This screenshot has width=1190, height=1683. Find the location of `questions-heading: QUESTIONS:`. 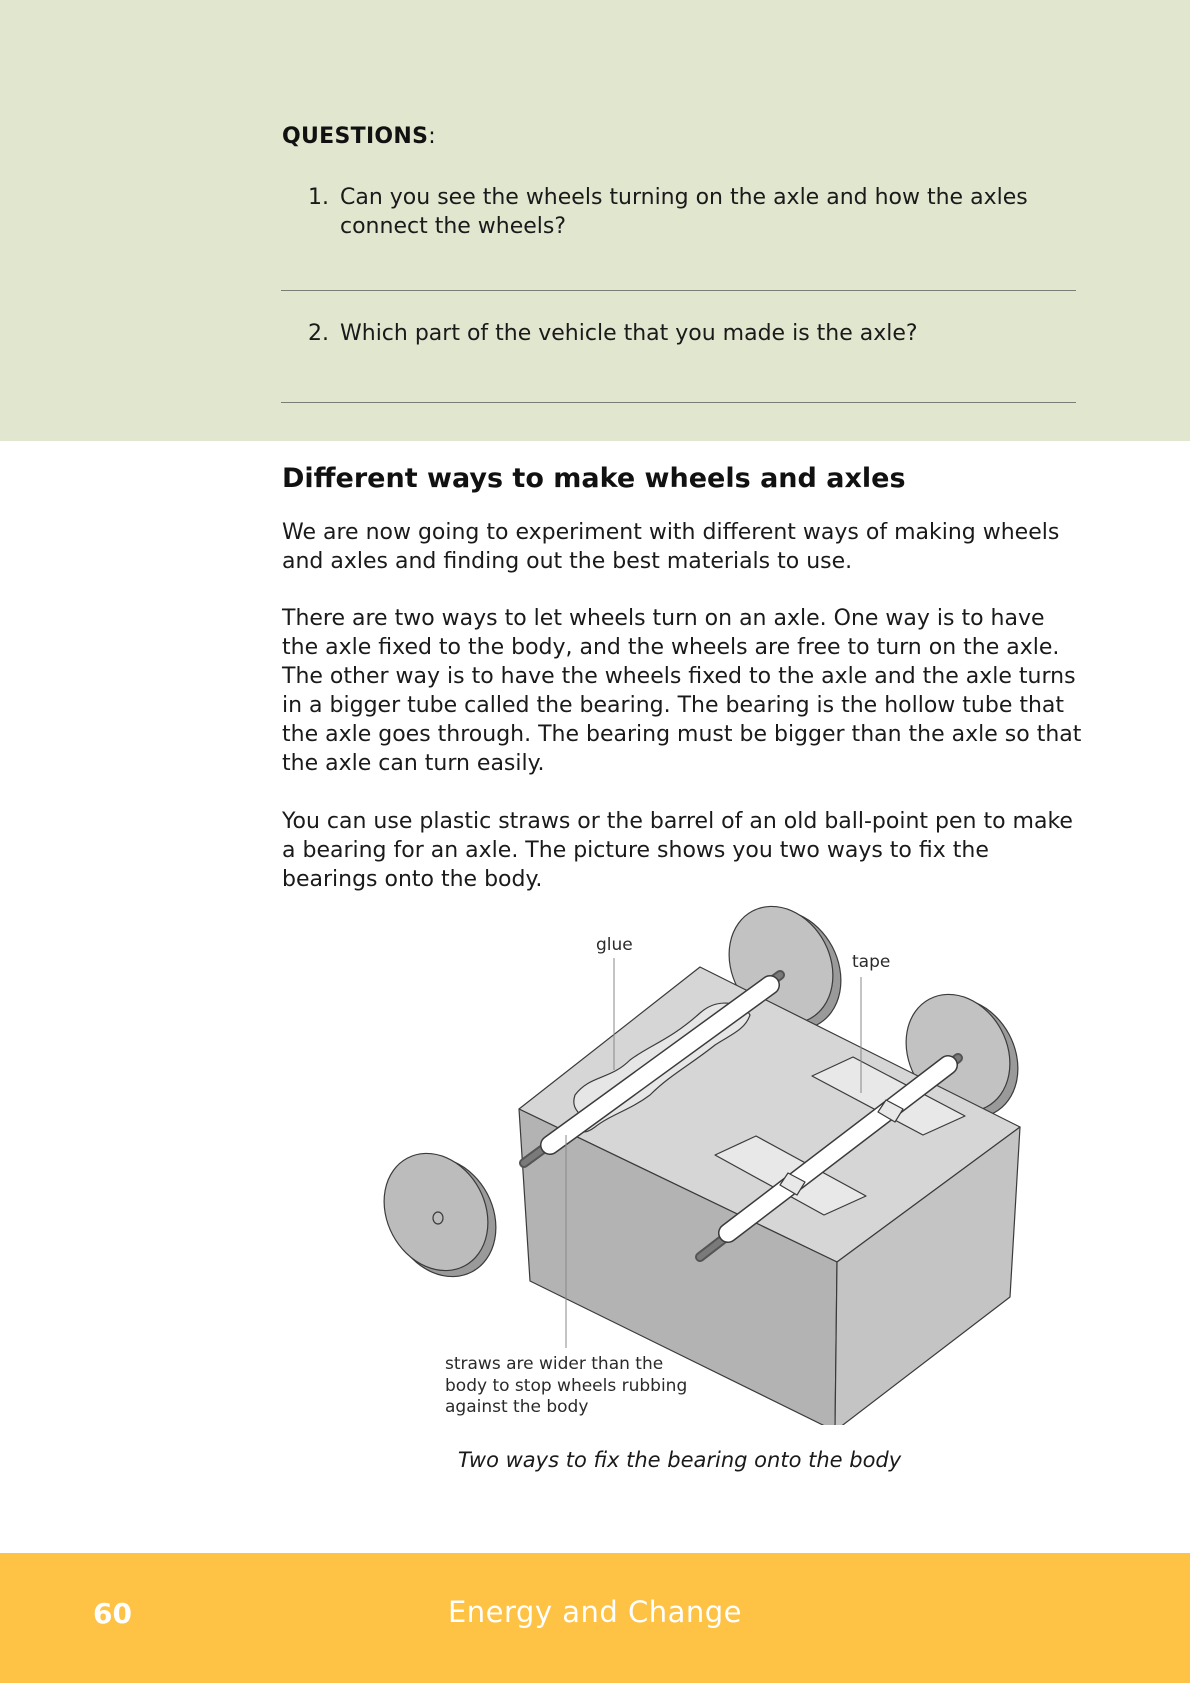

questions-heading: QUESTIONS: is located at coordinates (359, 136).